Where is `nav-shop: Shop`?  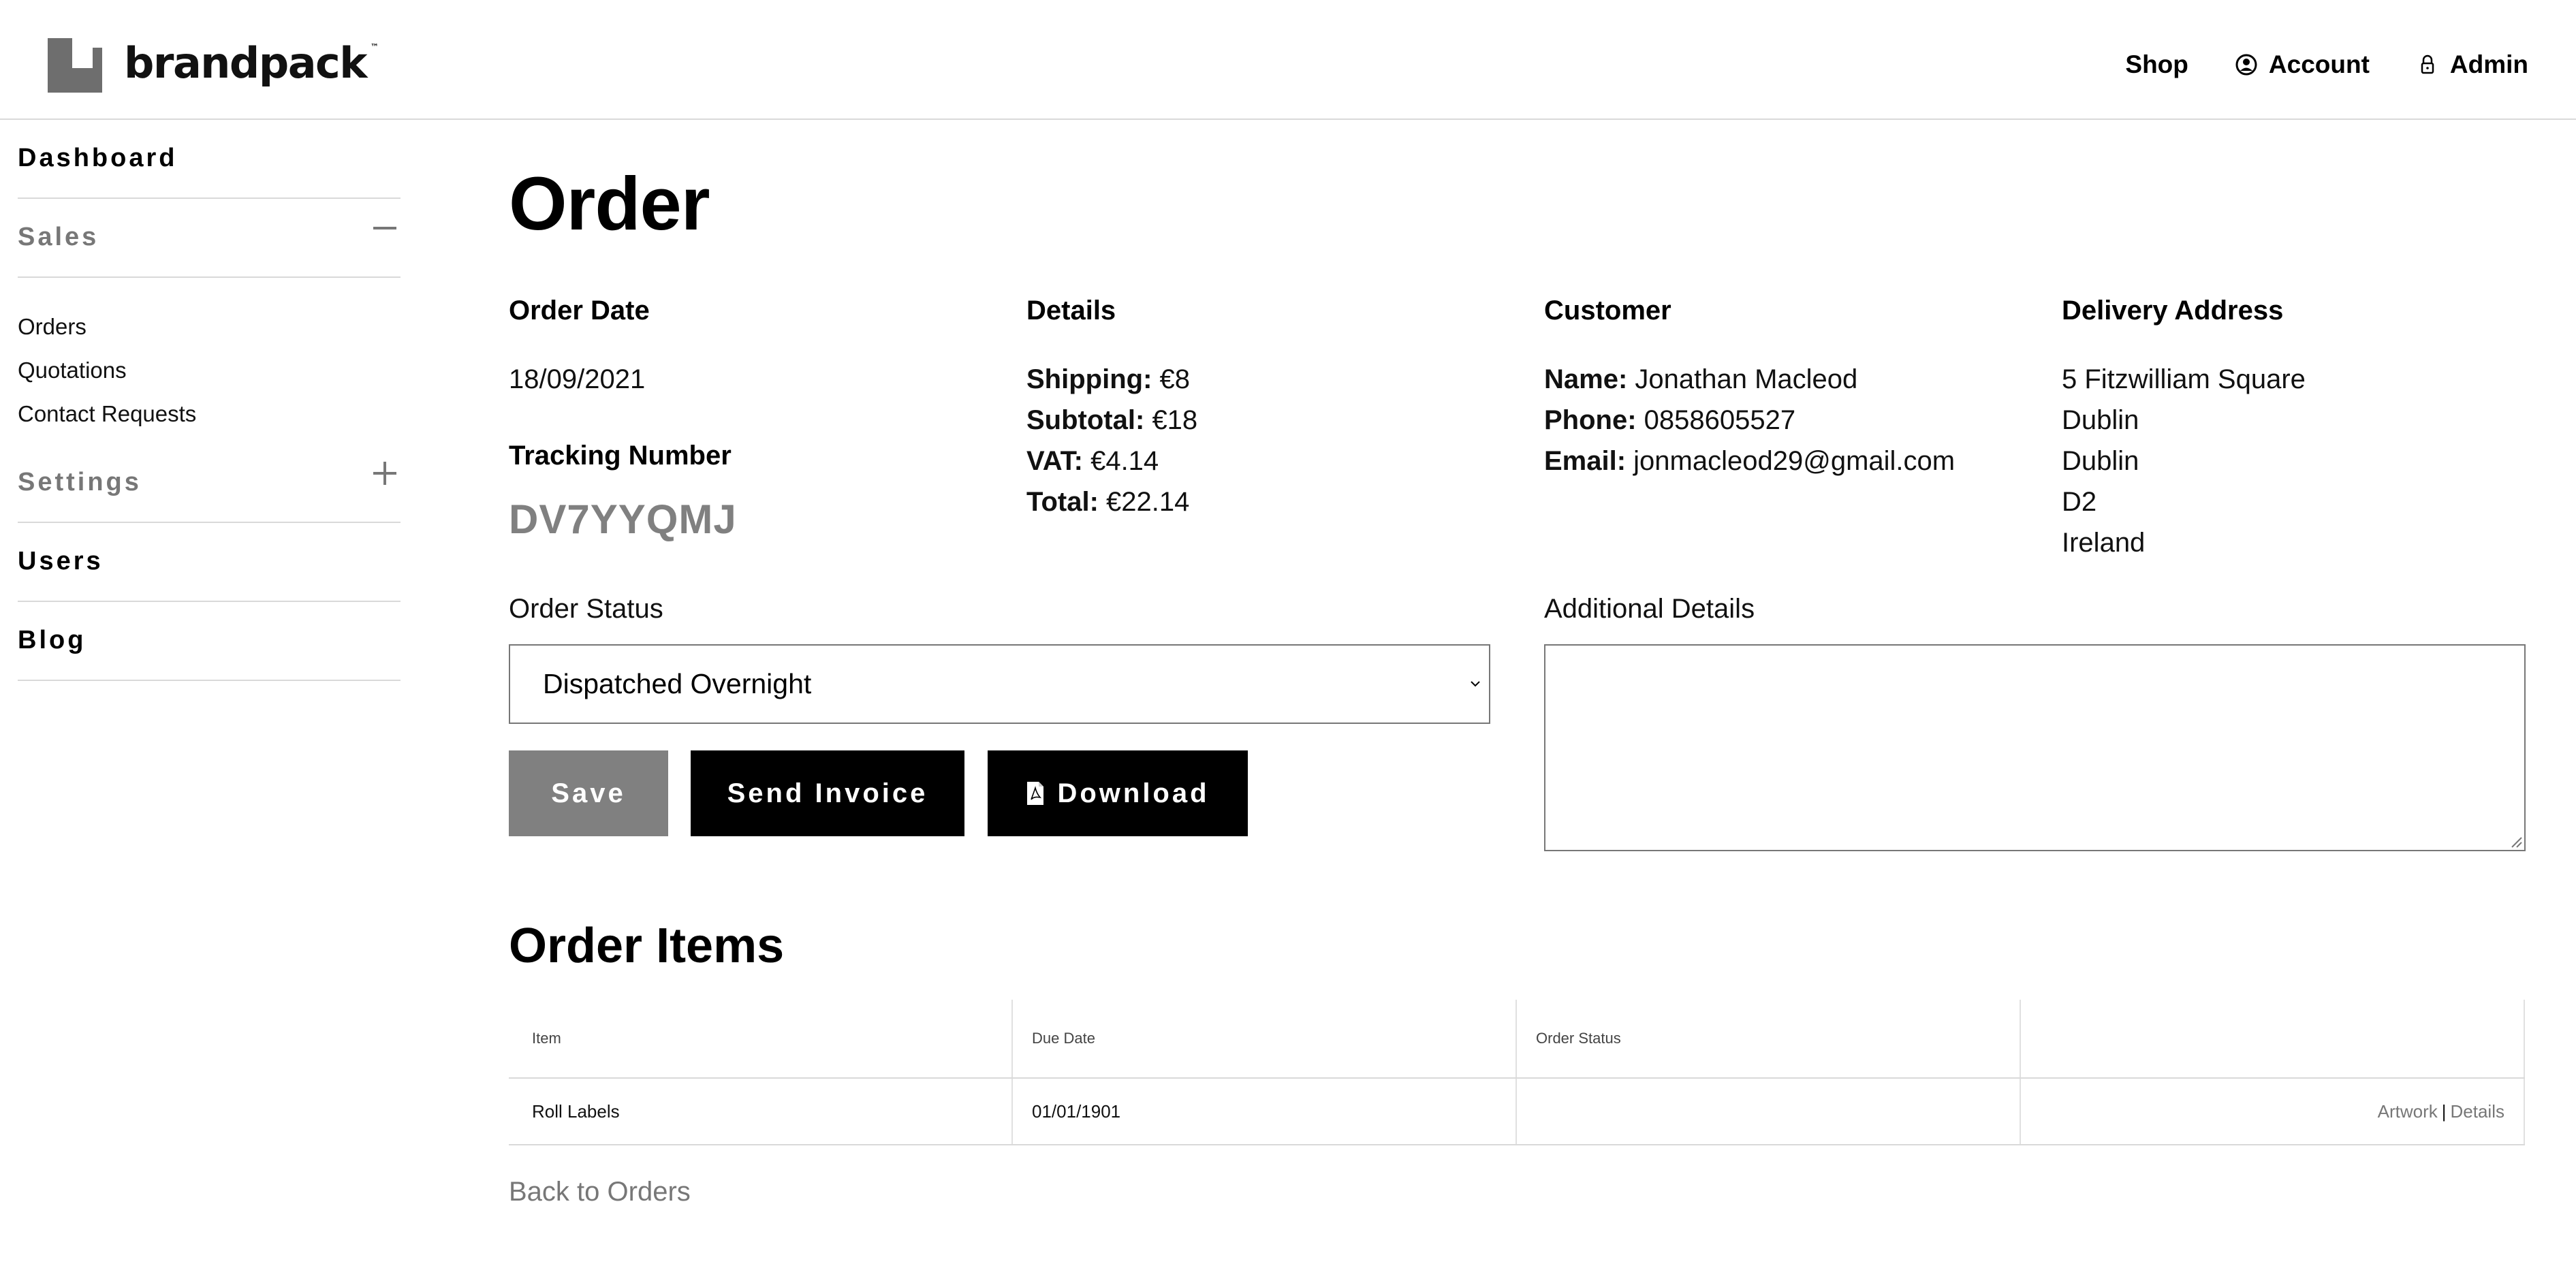
nav-shop: Shop is located at coordinates (2156, 64).